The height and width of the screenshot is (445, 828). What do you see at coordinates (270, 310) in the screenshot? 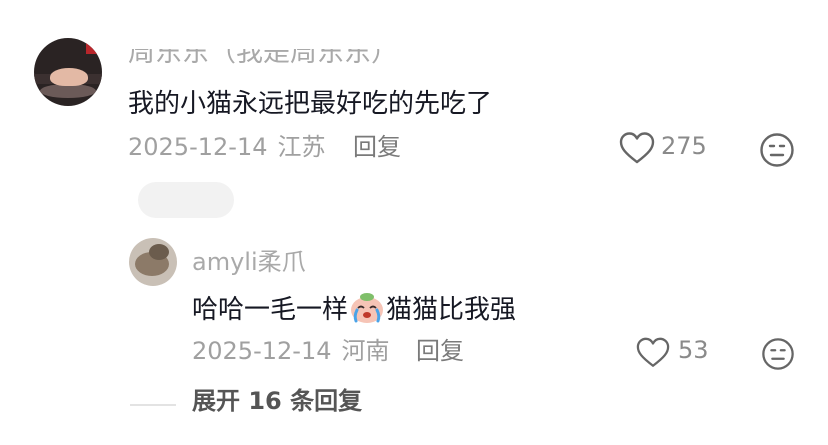
I see `reply-text-before: 哈哈一毛一样` at bounding box center [270, 310].